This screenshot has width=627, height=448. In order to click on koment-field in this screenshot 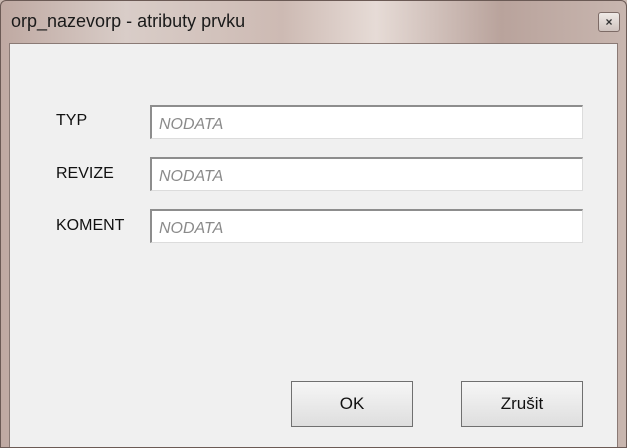, I will do `click(366, 226)`.